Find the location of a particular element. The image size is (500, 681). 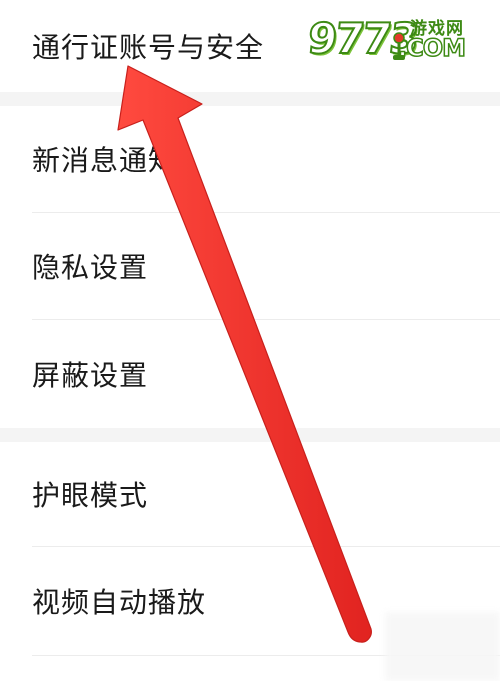

blurred-region is located at coordinates (442, 646).